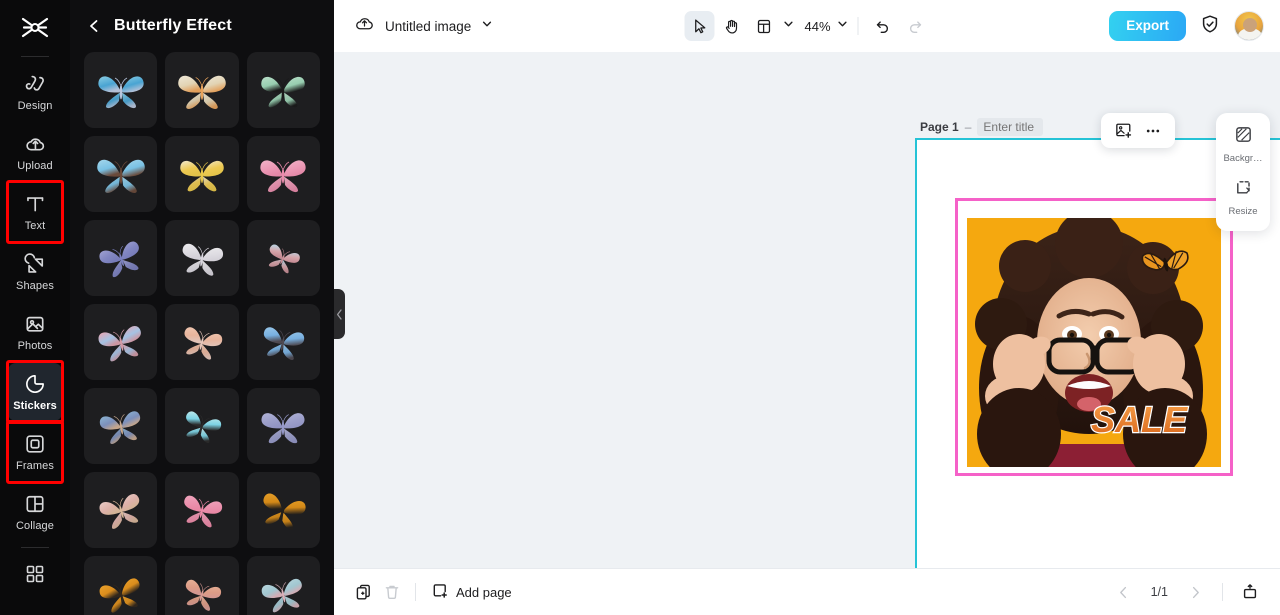  Describe the element at coordinates (858, 26) in the screenshot. I see `toolbar-divider` at that location.